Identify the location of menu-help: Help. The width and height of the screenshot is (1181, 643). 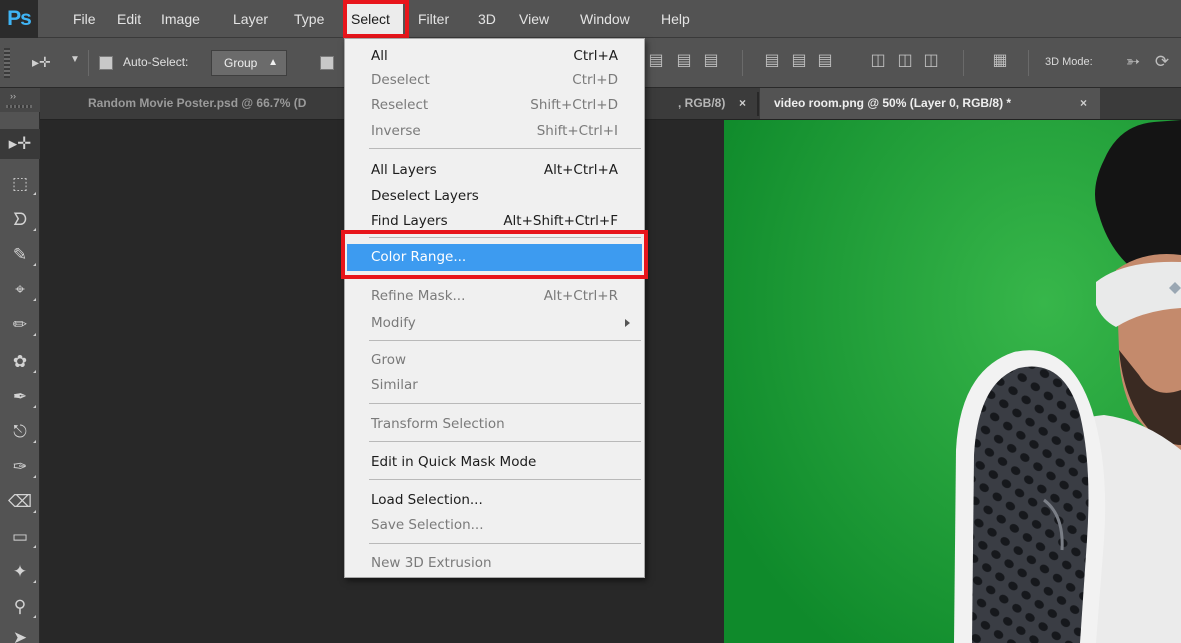
(675, 19).